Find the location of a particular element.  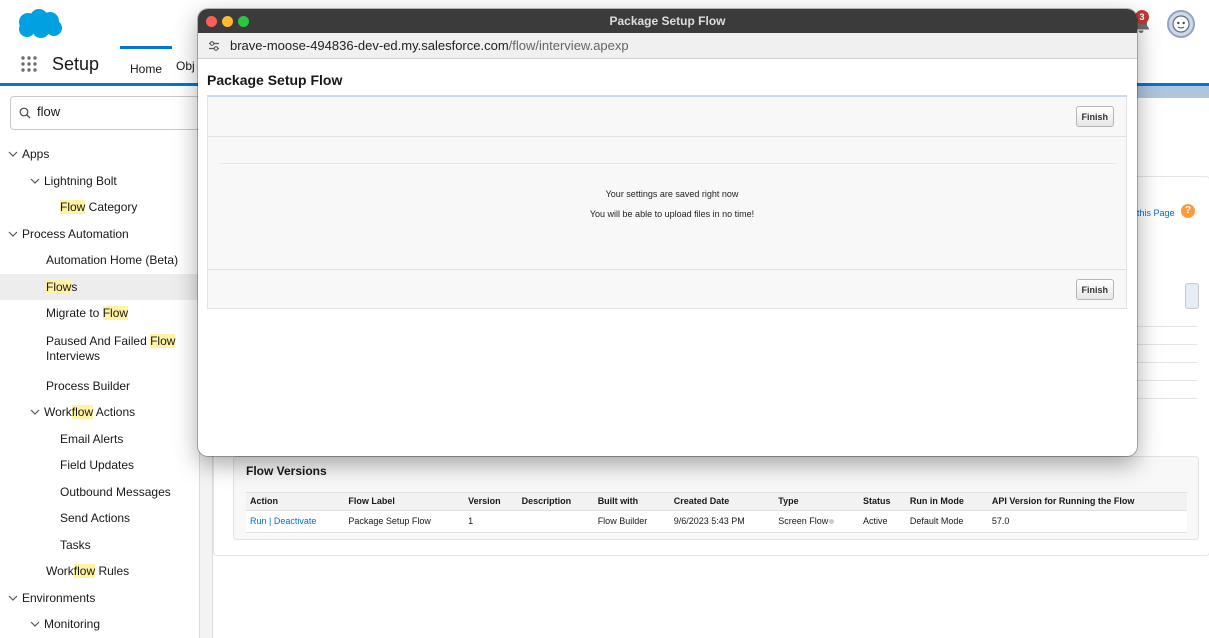

sidebar-item-process-automation: Process Automation is located at coordinates (100, 234).